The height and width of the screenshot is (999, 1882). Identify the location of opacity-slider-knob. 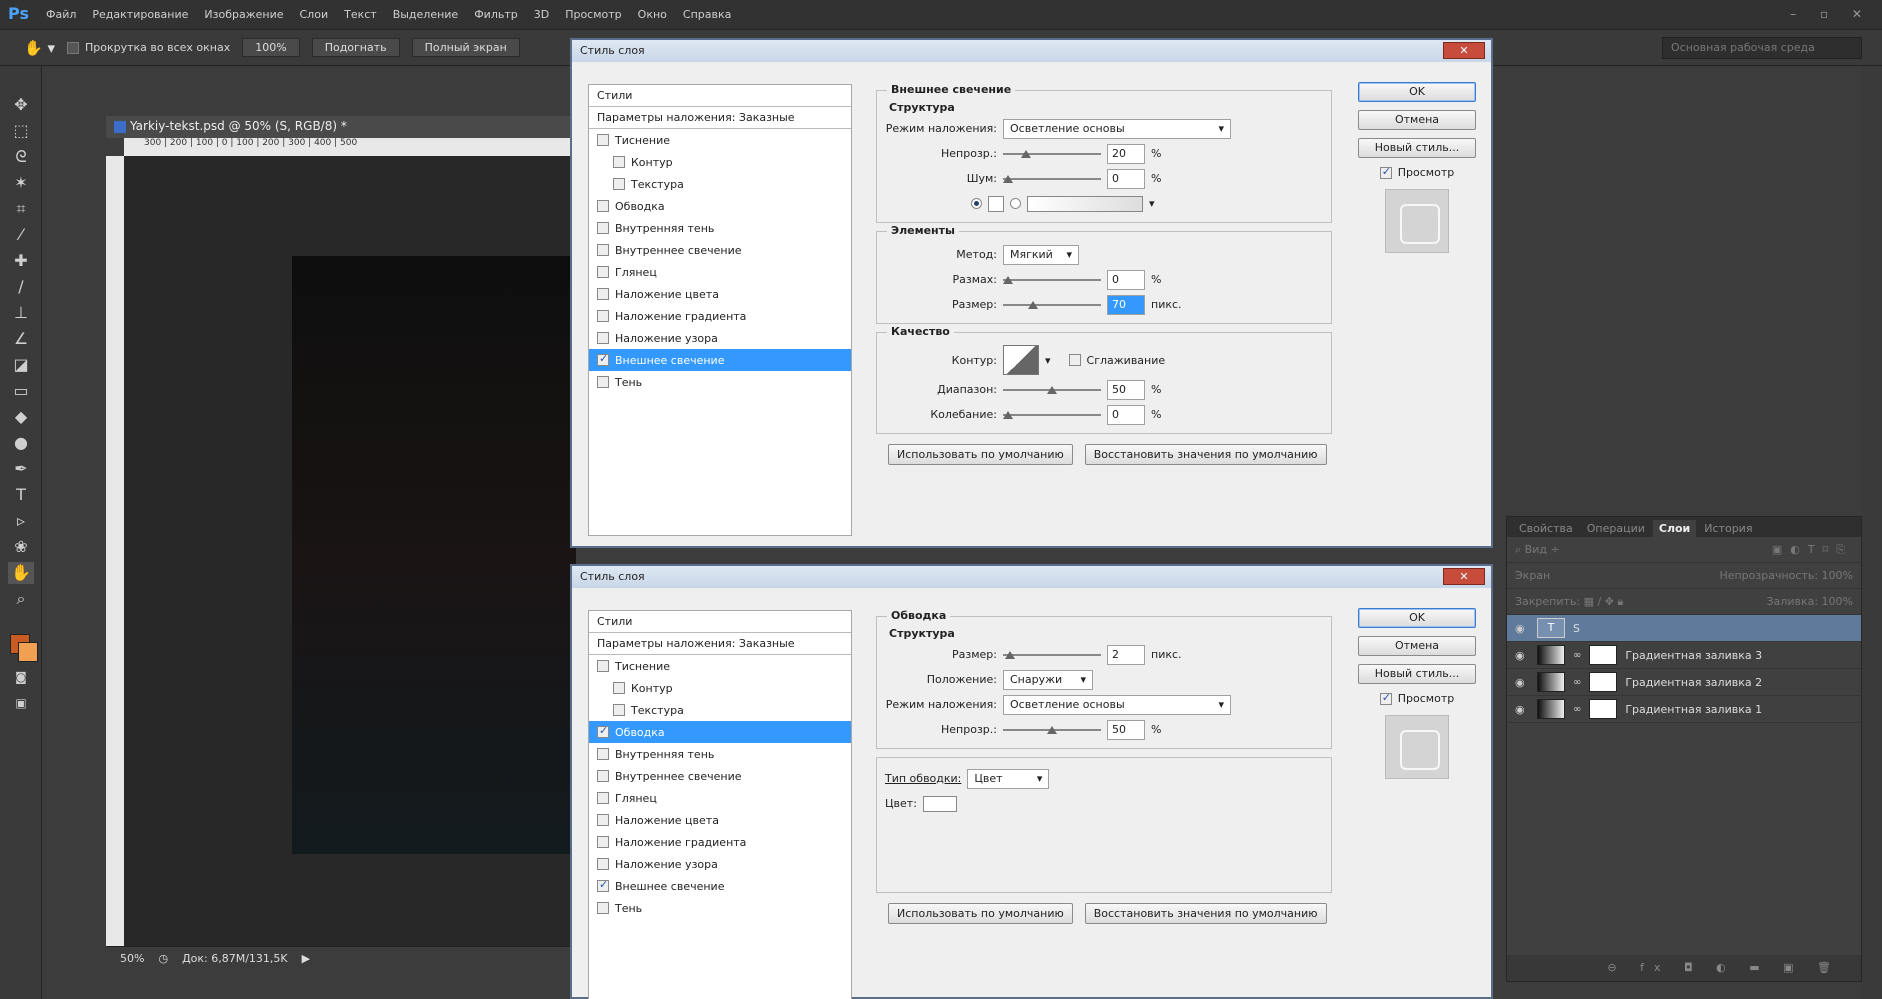
(1052, 729).